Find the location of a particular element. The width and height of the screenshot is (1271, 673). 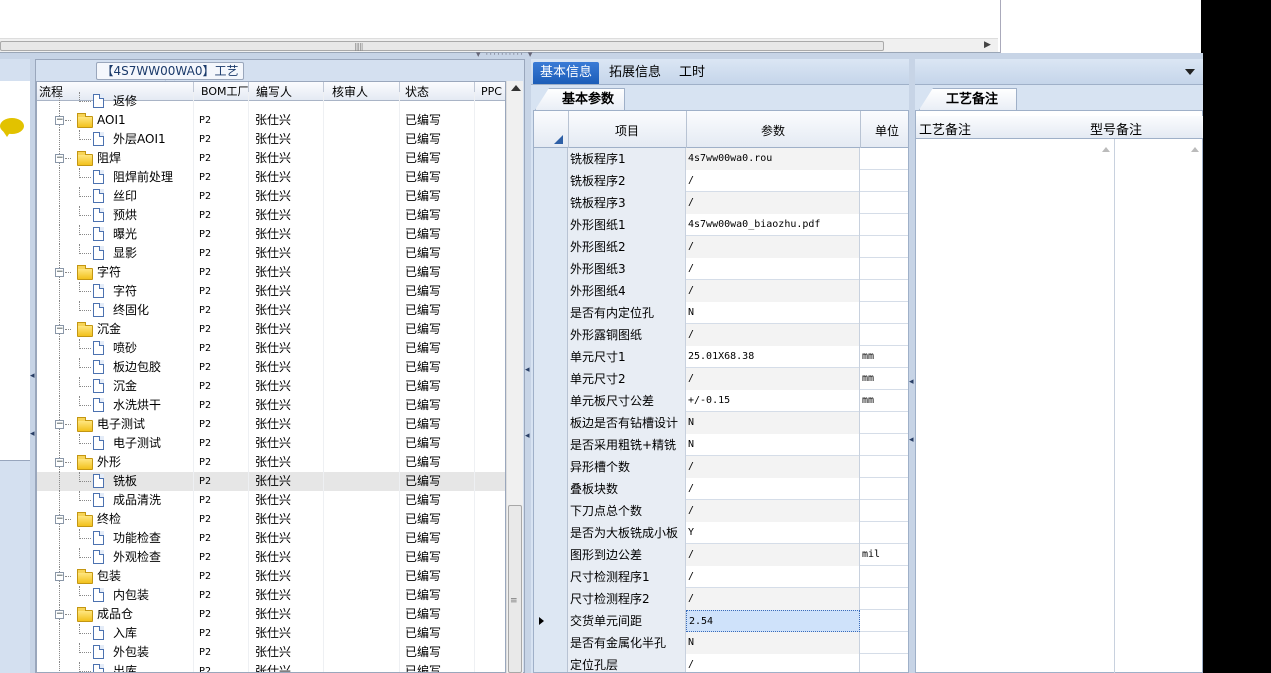

tab-work-hours: 工时 is located at coordinates (692, 73).